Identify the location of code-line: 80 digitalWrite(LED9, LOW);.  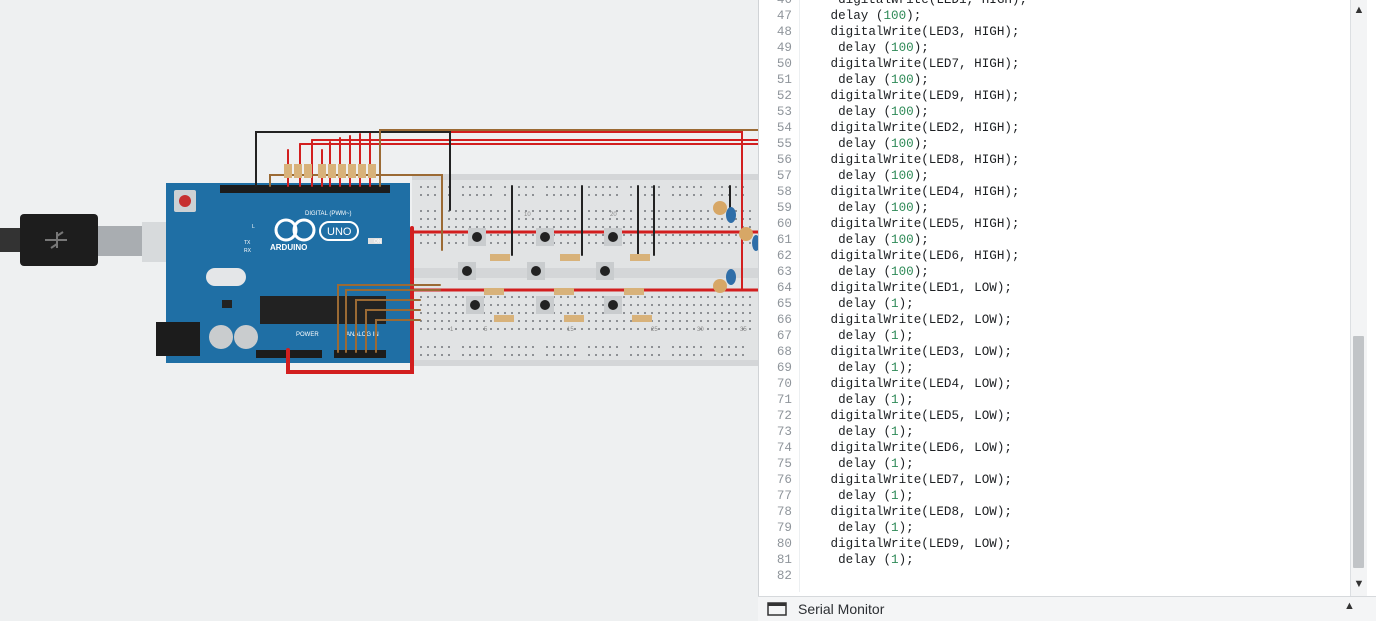
(1054, 544).